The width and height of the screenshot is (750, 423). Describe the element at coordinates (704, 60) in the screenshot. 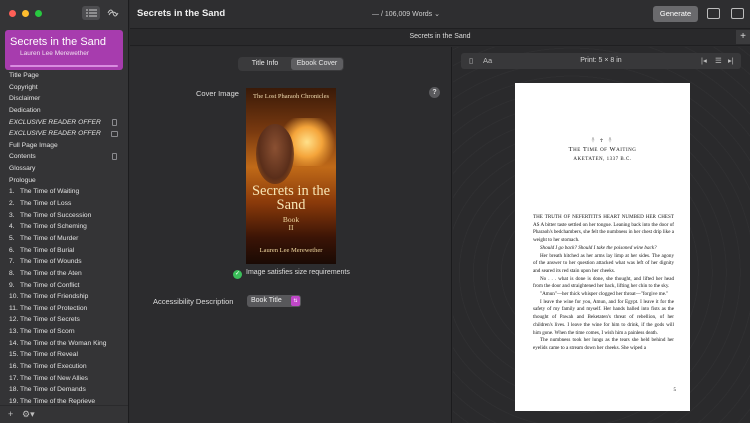

I see `first-page-icon: |◂` at that location.